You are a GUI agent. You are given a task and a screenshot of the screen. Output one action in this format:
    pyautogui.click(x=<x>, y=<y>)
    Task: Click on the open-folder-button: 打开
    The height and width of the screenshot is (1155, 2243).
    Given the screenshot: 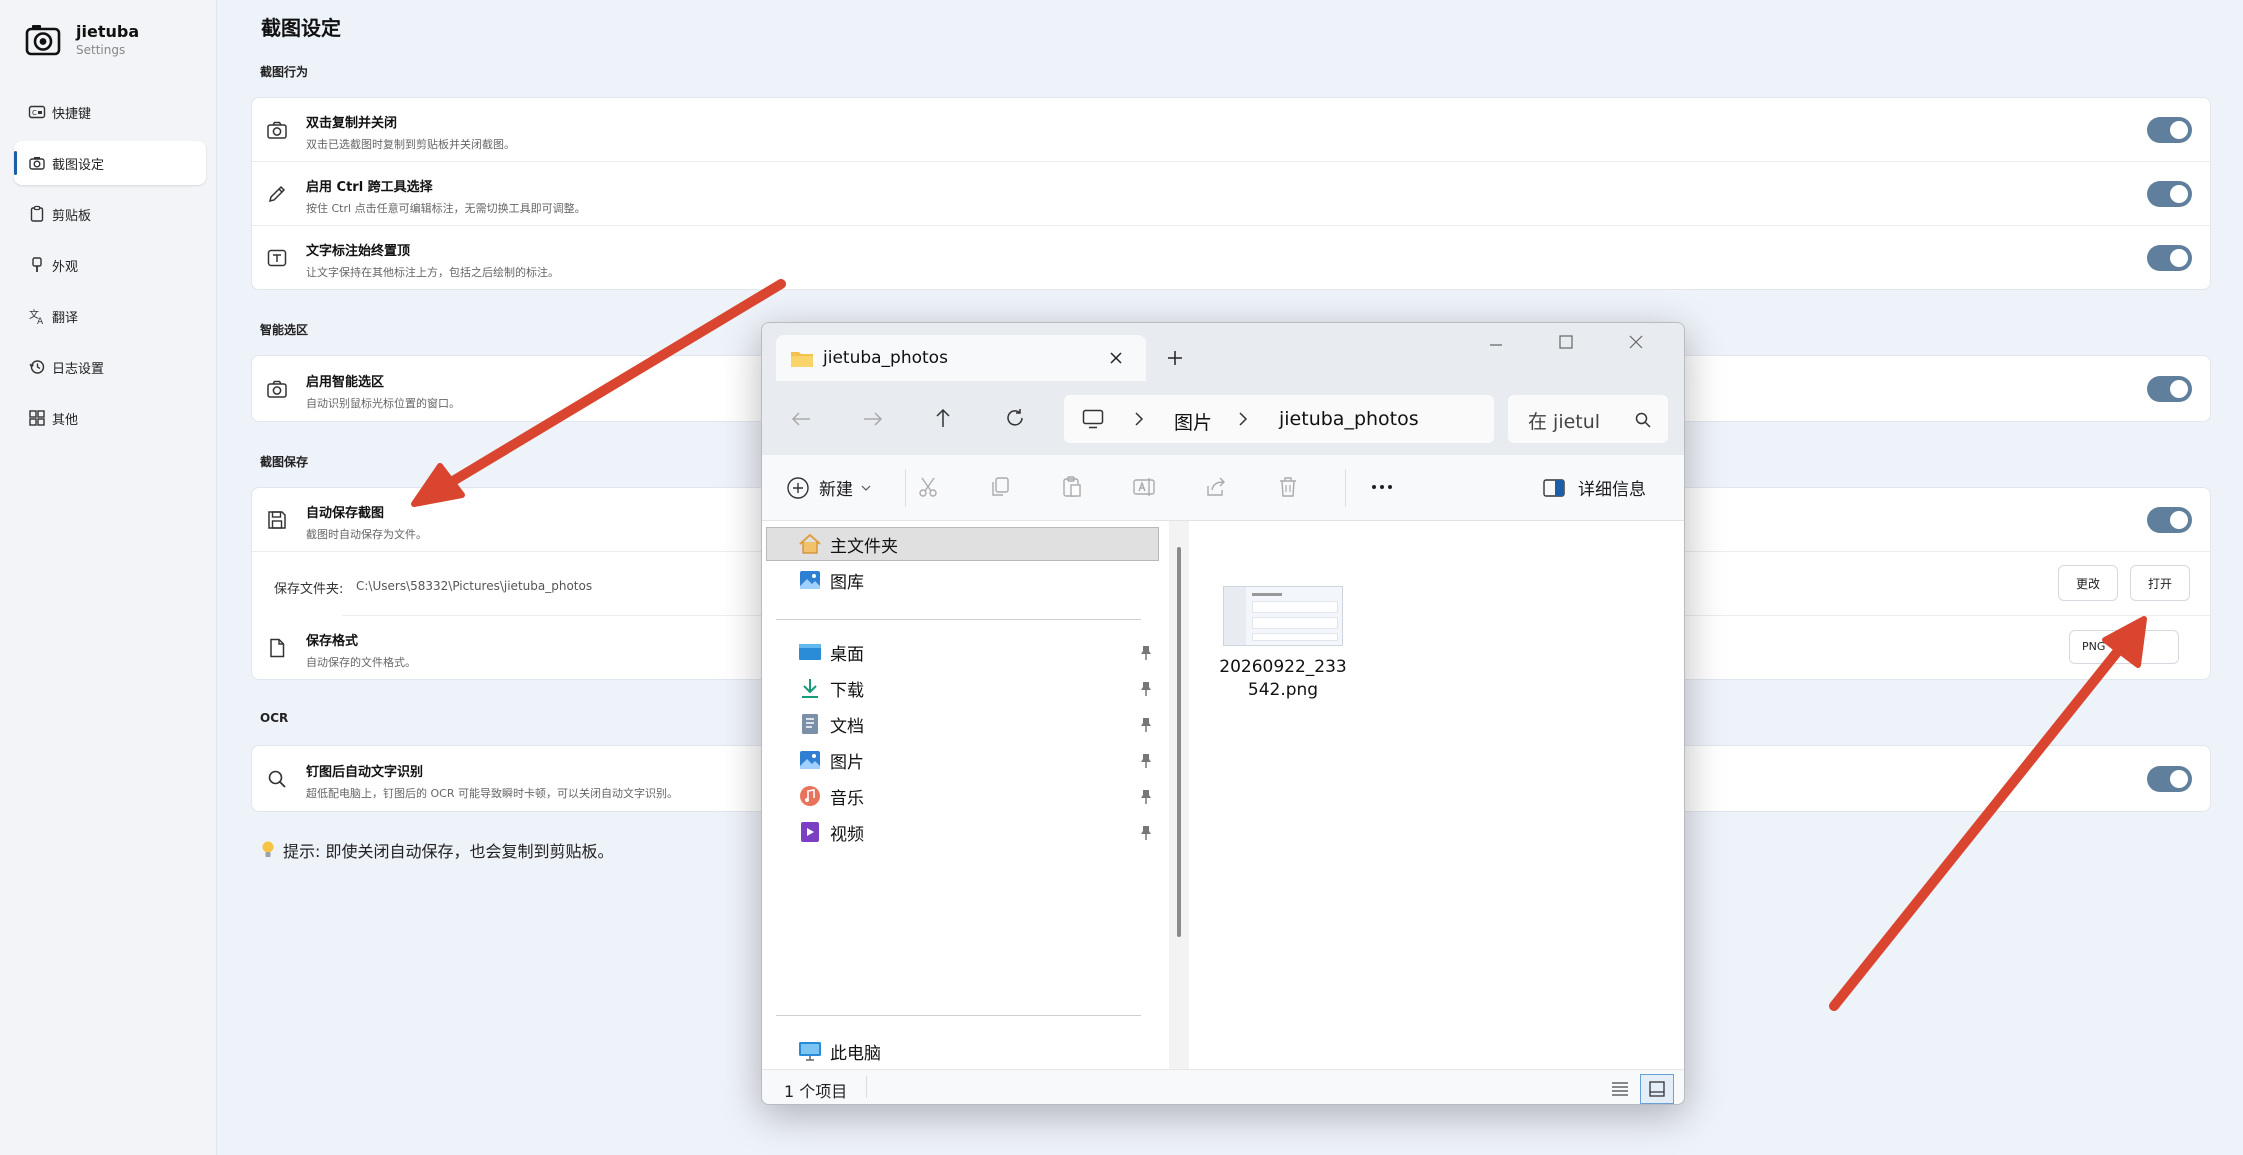 What is the action you would take?
    pyautogui.click(x=2160, y=583)
    